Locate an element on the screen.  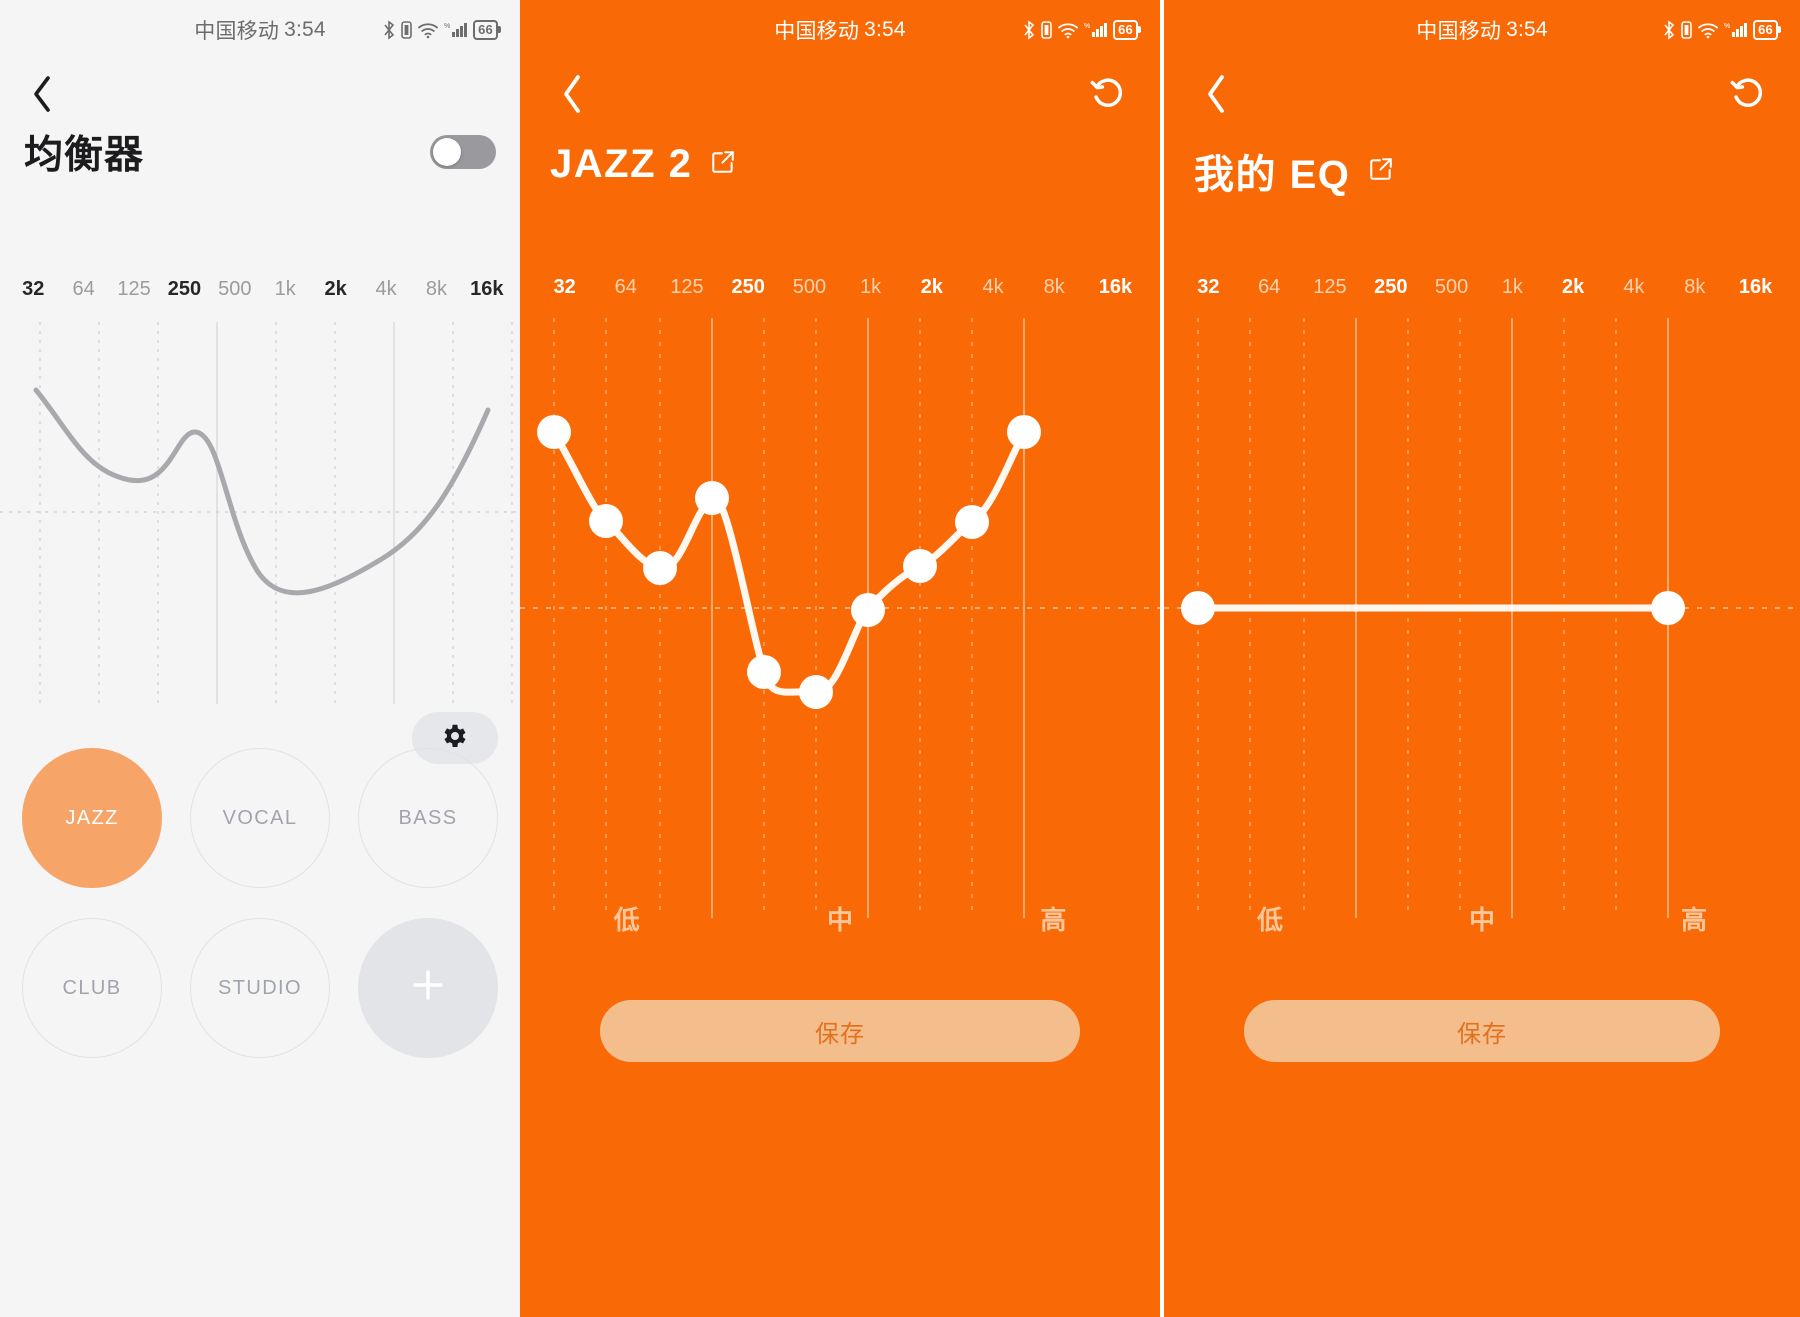
preset-label: BASS is located at coordinates (428, 817).